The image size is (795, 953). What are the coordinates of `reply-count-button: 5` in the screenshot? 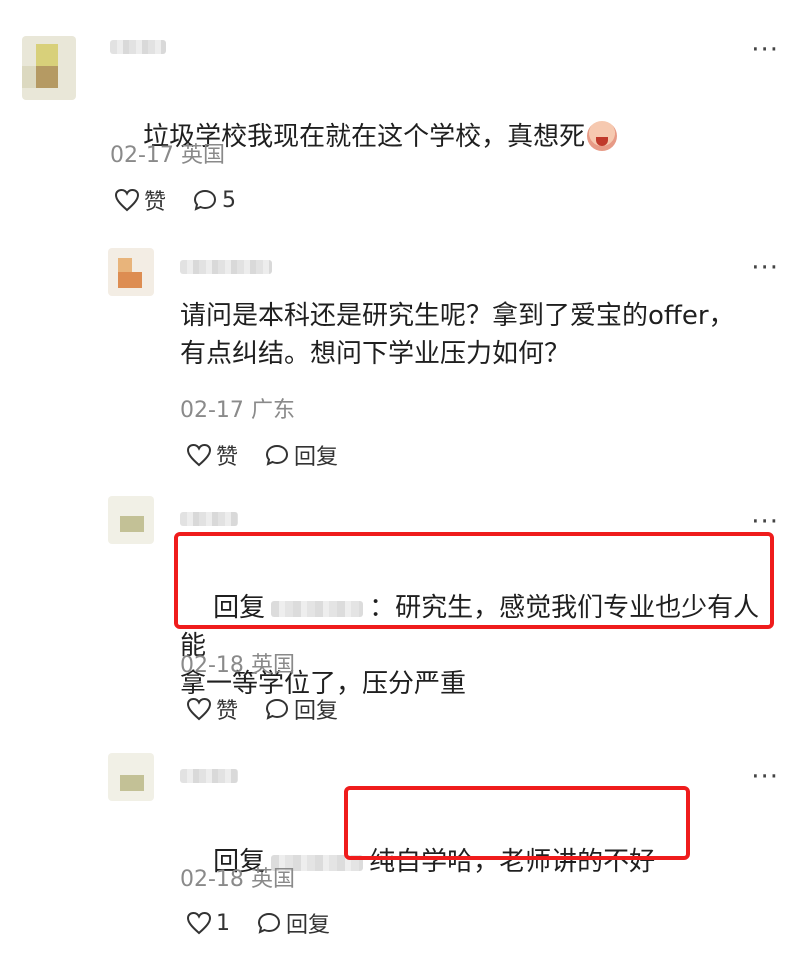 It's located at (214, 200).